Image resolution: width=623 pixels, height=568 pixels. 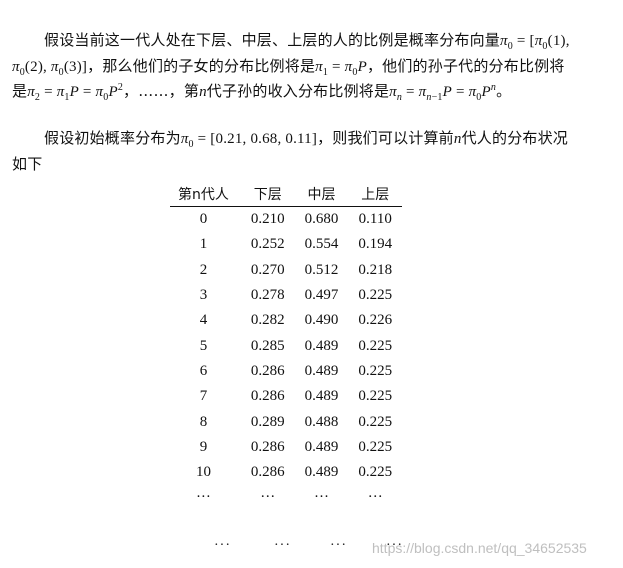 What do you see at coordinates (375, 219) in the screenshot?
I see `table-cell: 0.110` at bounding box center [375, 219].